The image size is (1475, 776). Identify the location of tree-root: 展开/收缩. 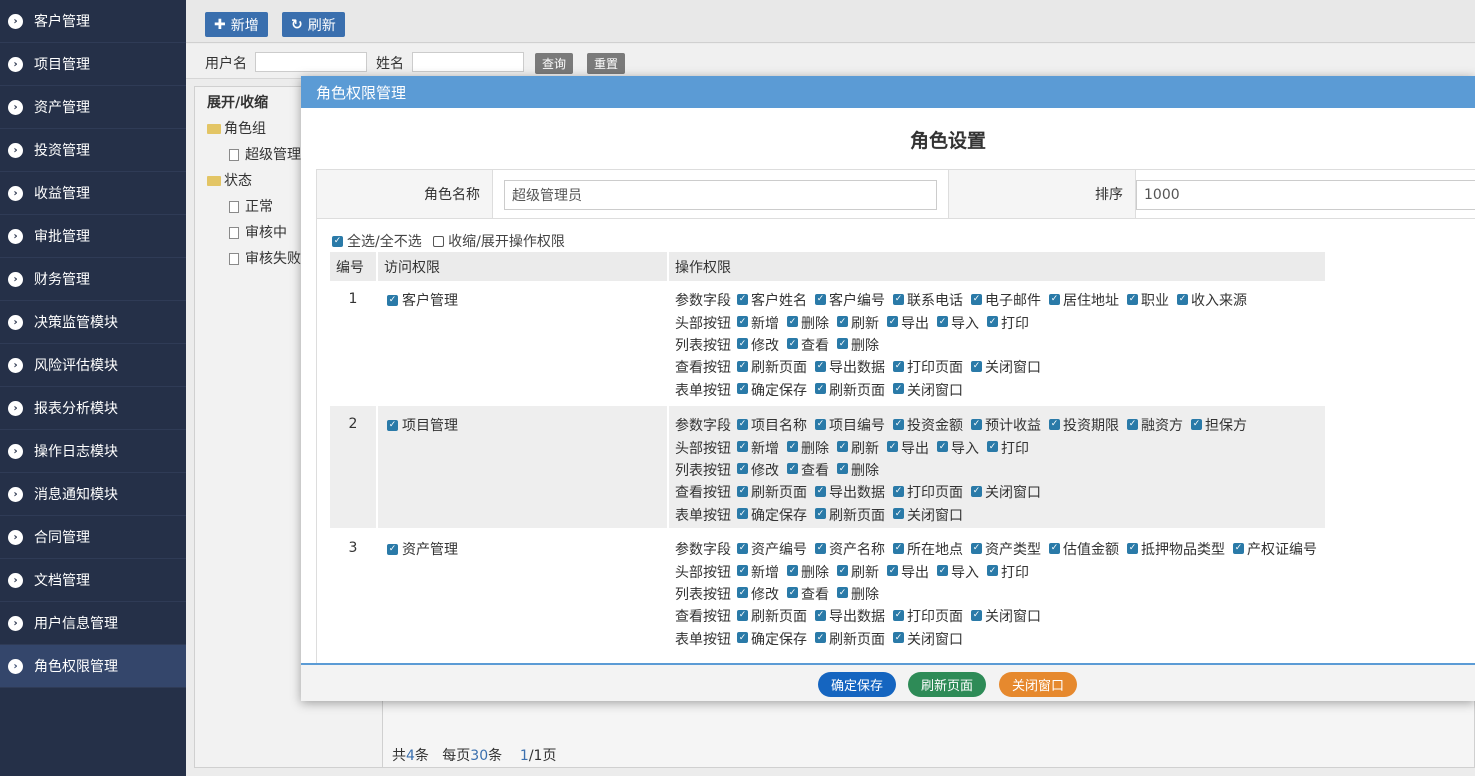
(237, 102).